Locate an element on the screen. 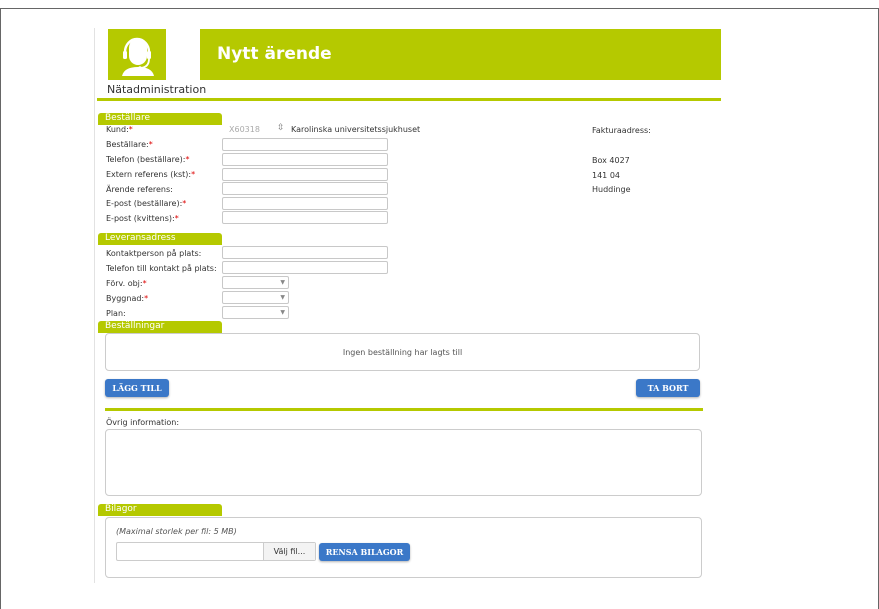 The width and height of the screenshot is (879, 609). field-label-byggnad: Byggnad:* is located at coordinates (127, 298).